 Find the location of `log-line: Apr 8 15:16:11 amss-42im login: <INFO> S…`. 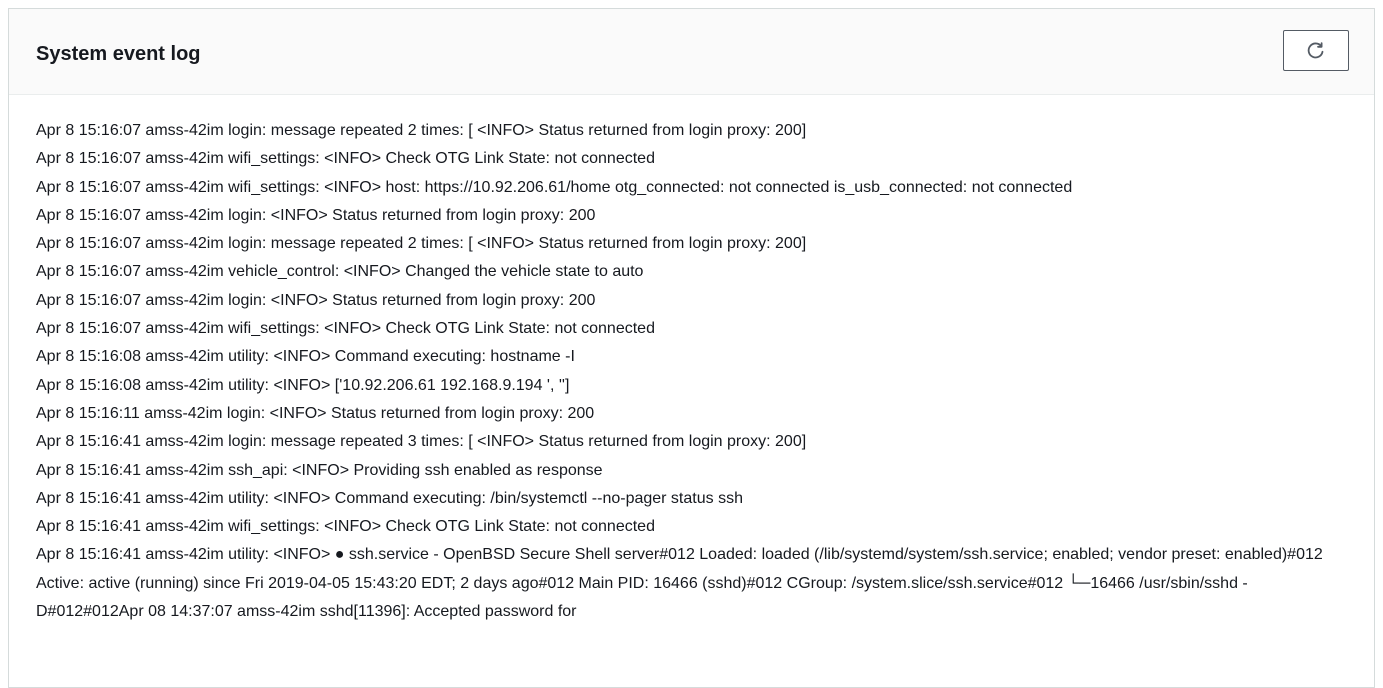

log-line: Apr 8 15:16:11 amss-42im login: <INFO> S… is located at coordinates (315, 413).